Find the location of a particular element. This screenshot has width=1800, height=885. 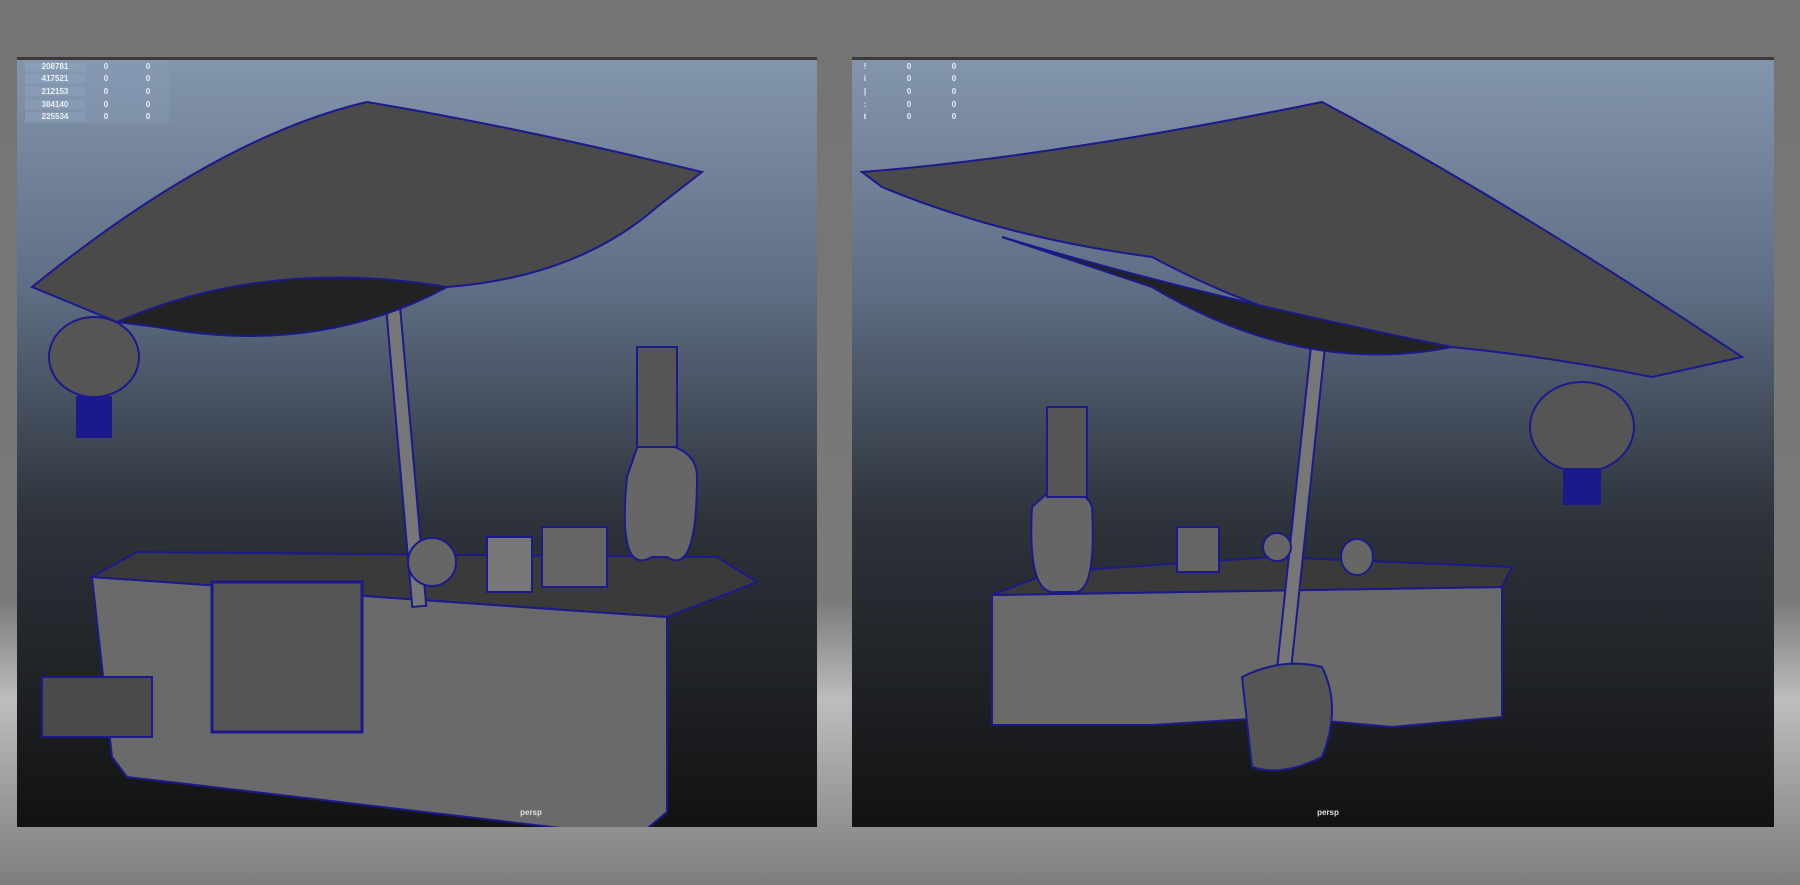

table is located at coordinates (379, 701).